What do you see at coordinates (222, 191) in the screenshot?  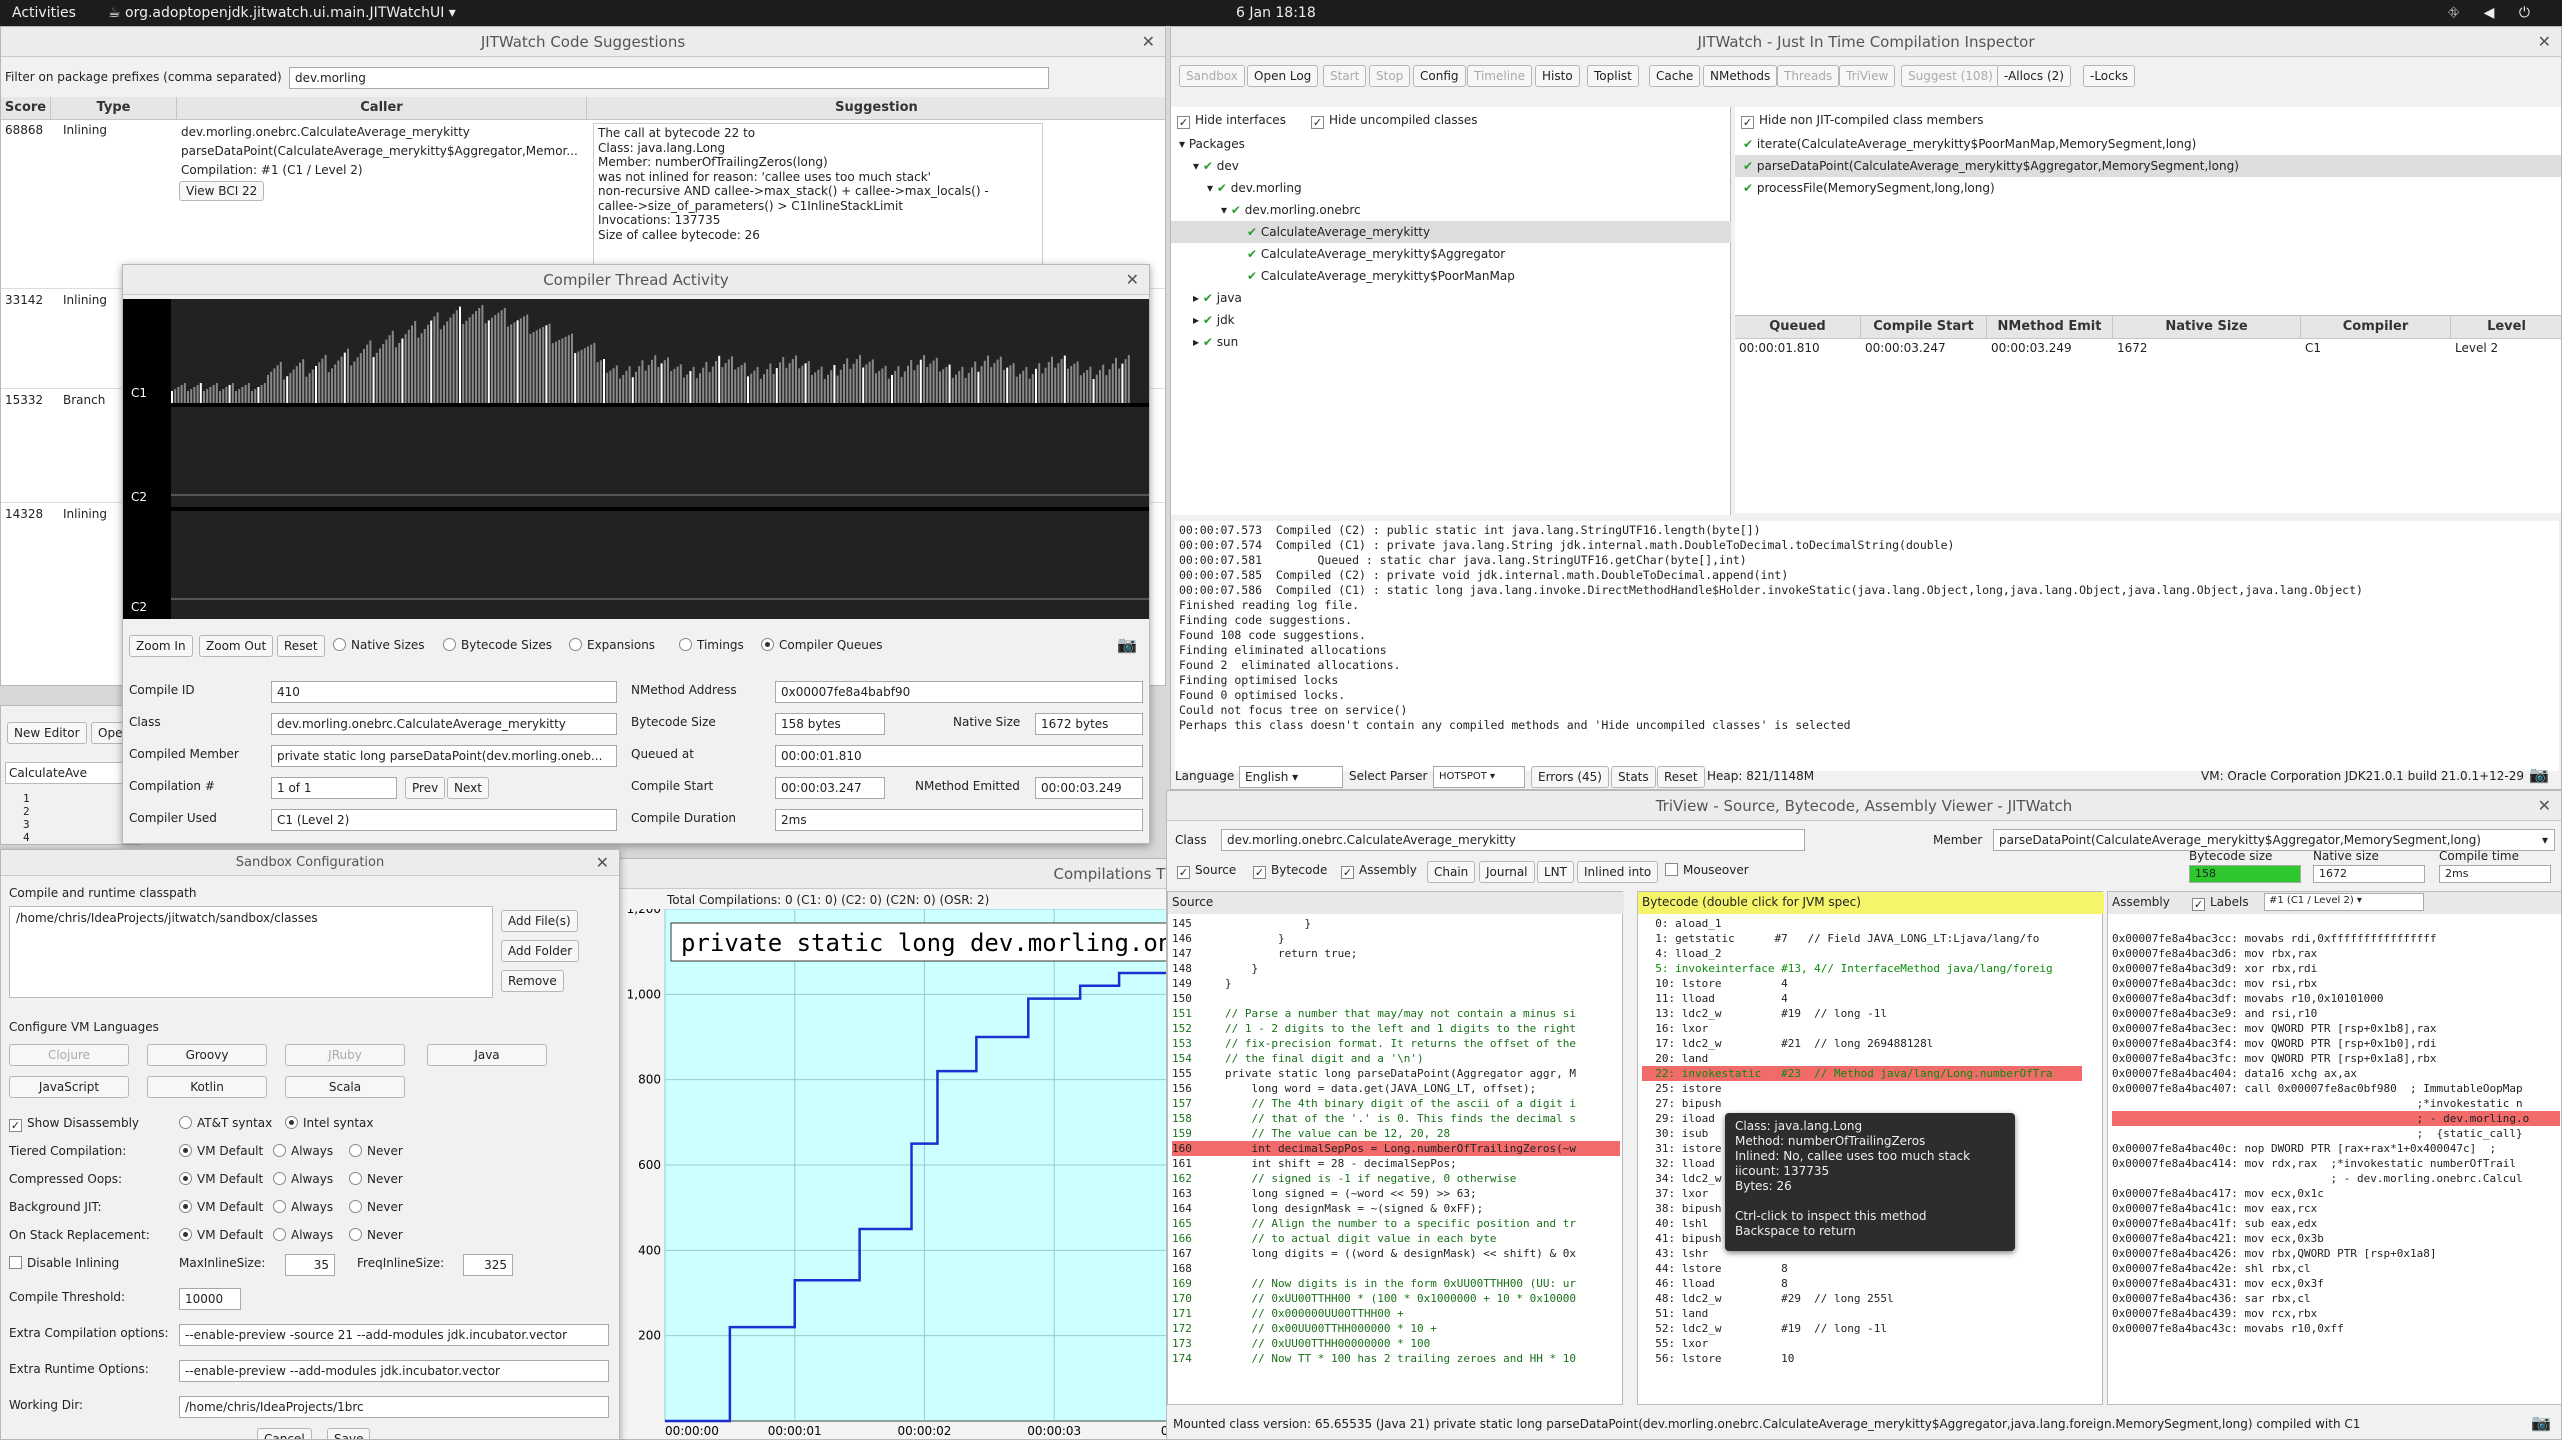 I see `view-bci-button: View BCI 22` at bounding box center [222, 191].